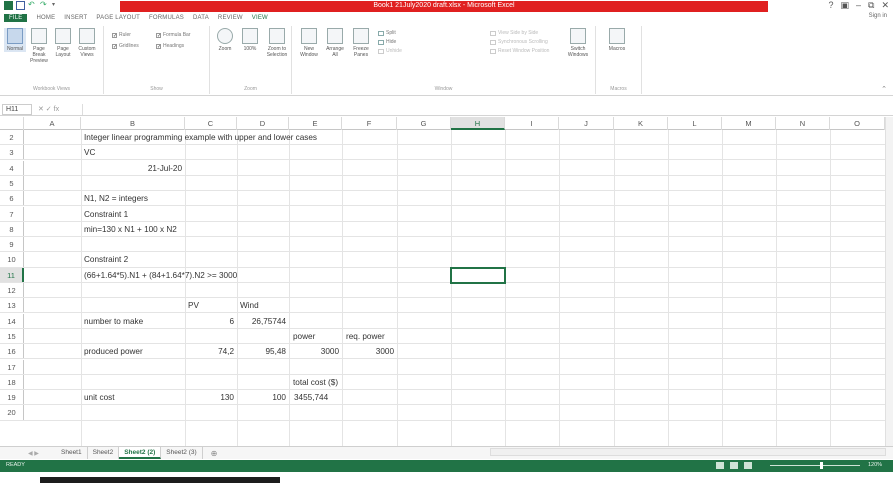 Image resolution: width=893 pixels, height=483 pixels. What do you see at coordinates (12, 351) in the screenshot?
I see `row-header-16: 16` at bounding box center [12, 351].